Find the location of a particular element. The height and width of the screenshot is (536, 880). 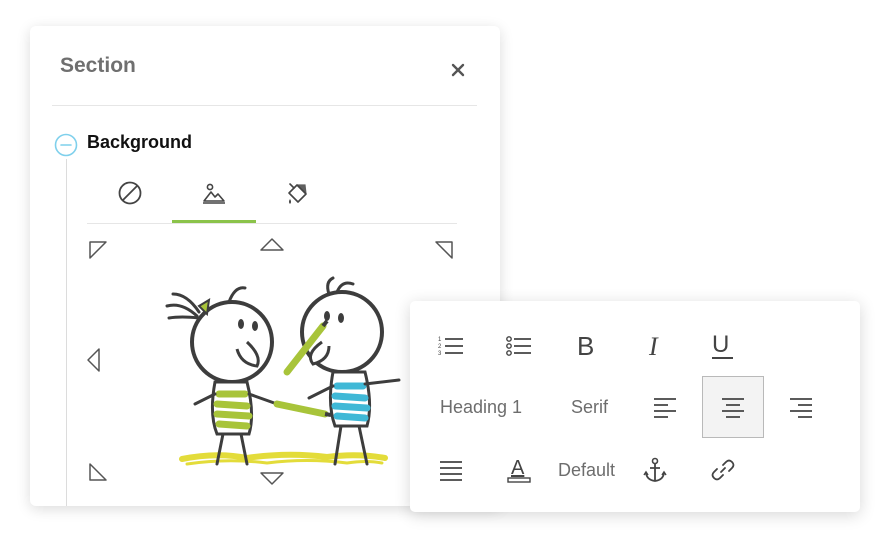

kids-drawing-illustration is located at coordinates (283, 371).